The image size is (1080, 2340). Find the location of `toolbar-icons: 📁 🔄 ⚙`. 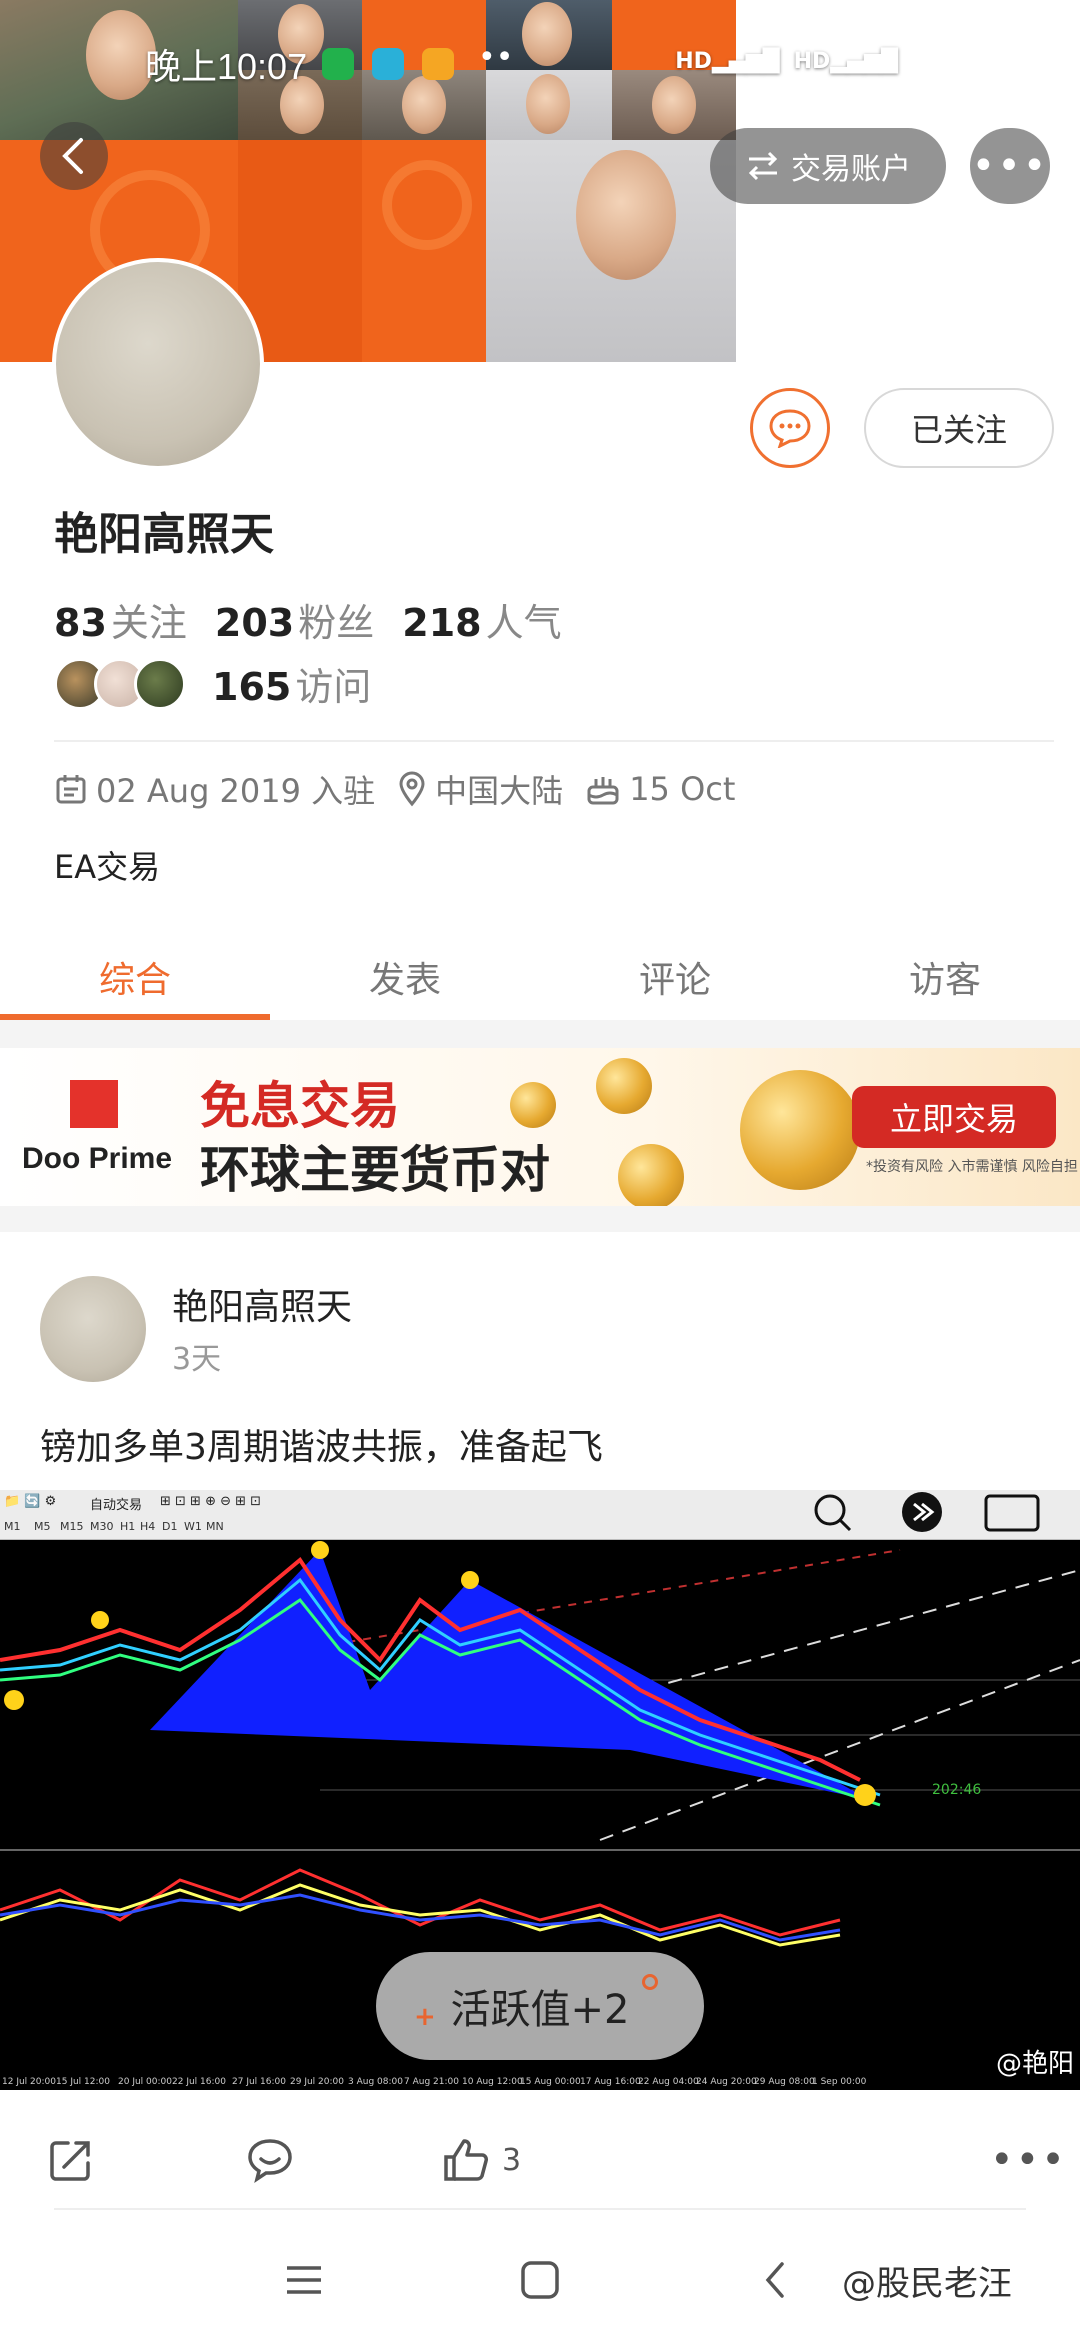

toolbar-icons: 📁 🔄 ⚙ is located at coordinates (30, 1501).